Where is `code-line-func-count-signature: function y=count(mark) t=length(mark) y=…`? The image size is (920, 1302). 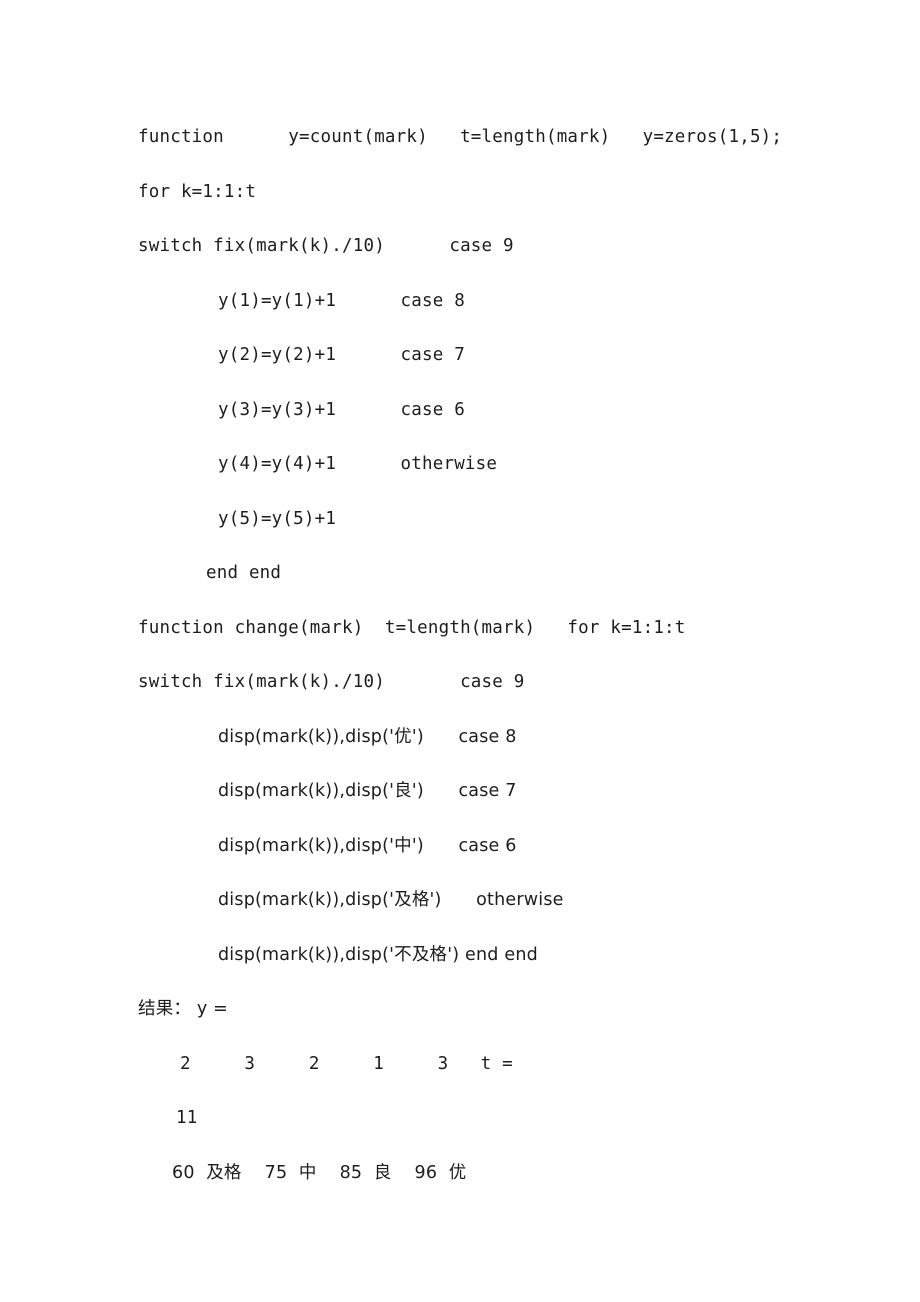
code-line-func-count-signature: function y=count(mark) t=length(mark) y=… is located at coordinates (476, 164).